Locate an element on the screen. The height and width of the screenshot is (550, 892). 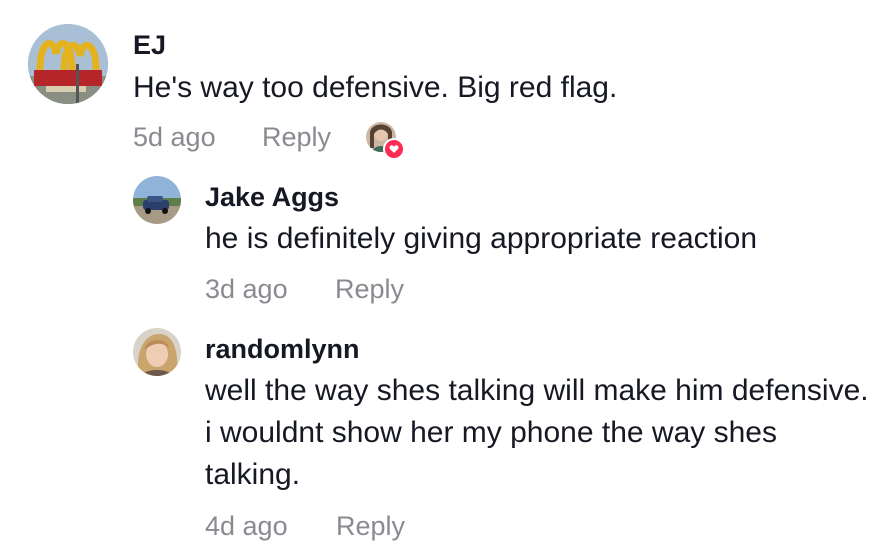
mcdonalds-sign-icon is located at coordinates (68, 64).